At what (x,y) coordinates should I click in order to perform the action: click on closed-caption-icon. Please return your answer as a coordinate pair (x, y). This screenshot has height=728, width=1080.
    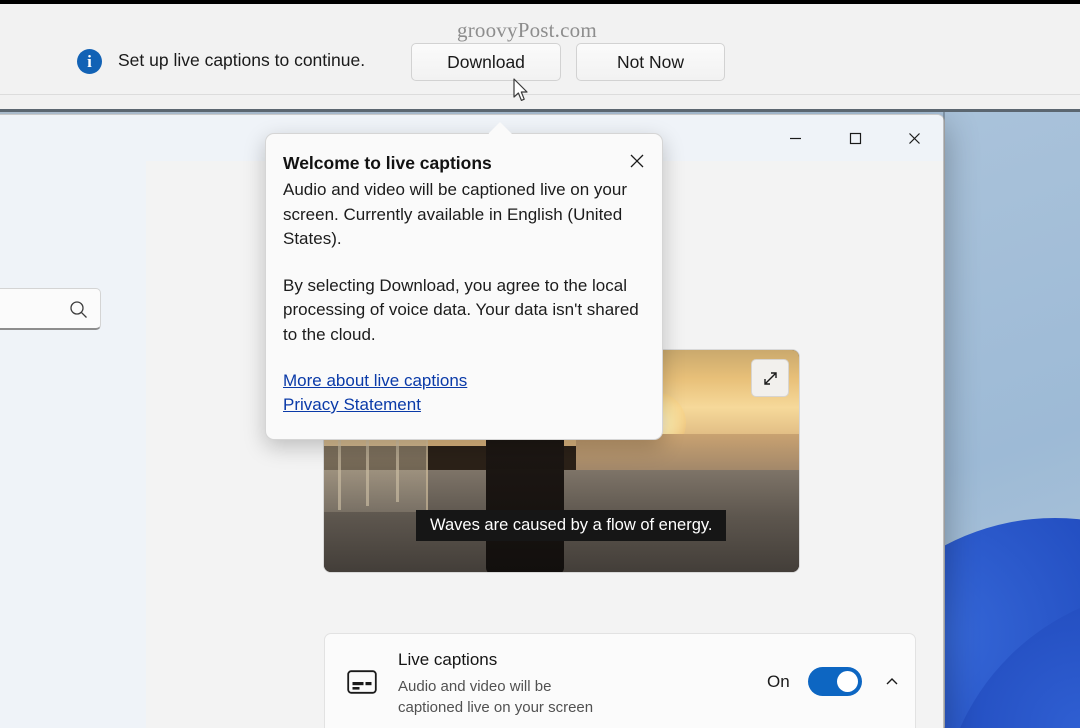
    Looking at the image, I should click on (362, 684).